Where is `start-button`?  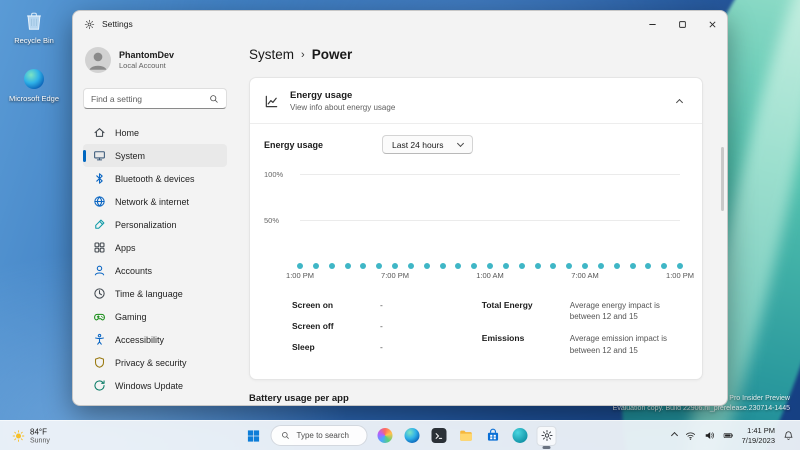
start-button is located at coordinates (254, 436).